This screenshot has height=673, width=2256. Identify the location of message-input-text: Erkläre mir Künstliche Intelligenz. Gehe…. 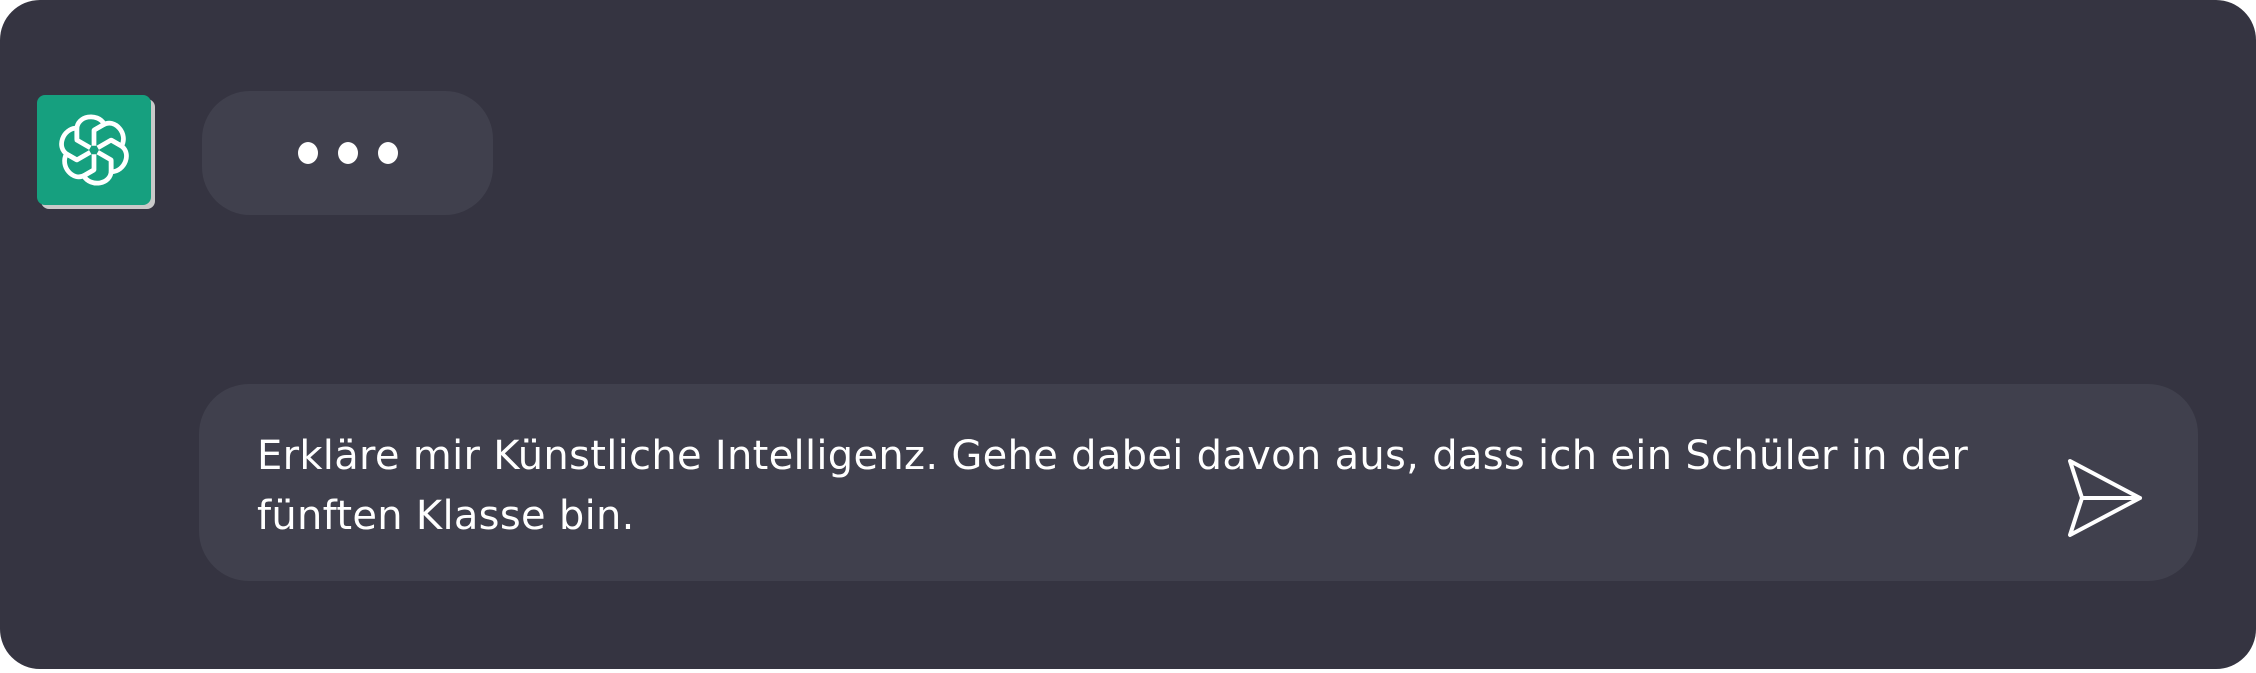
(1127, 486).